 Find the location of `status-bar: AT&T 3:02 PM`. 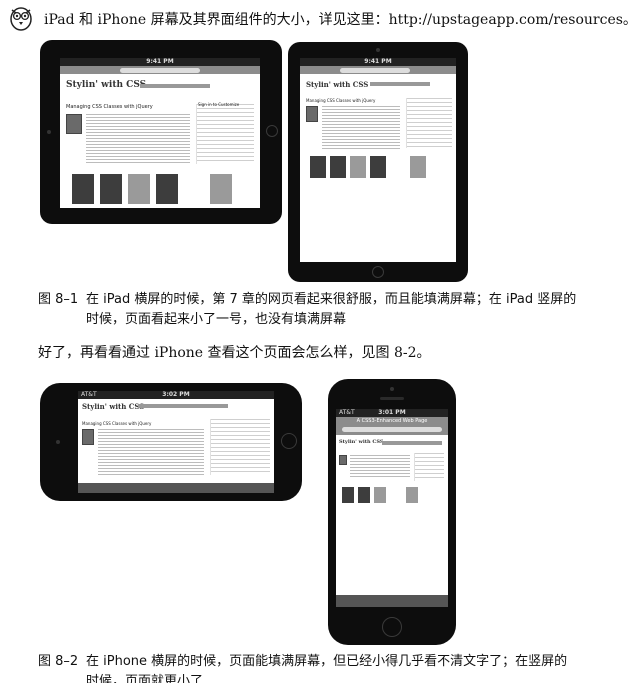

status-bar: AT&T 3:02 PM is located at coordinates (176, 395).